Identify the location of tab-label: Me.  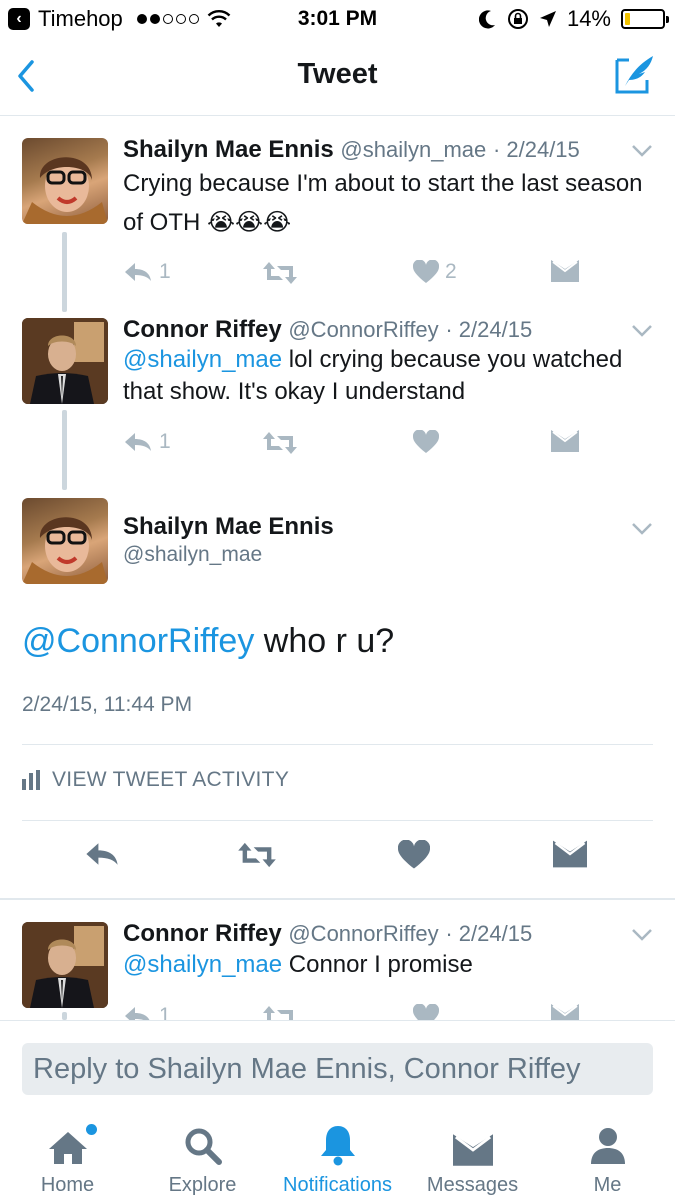
(607, 1185).